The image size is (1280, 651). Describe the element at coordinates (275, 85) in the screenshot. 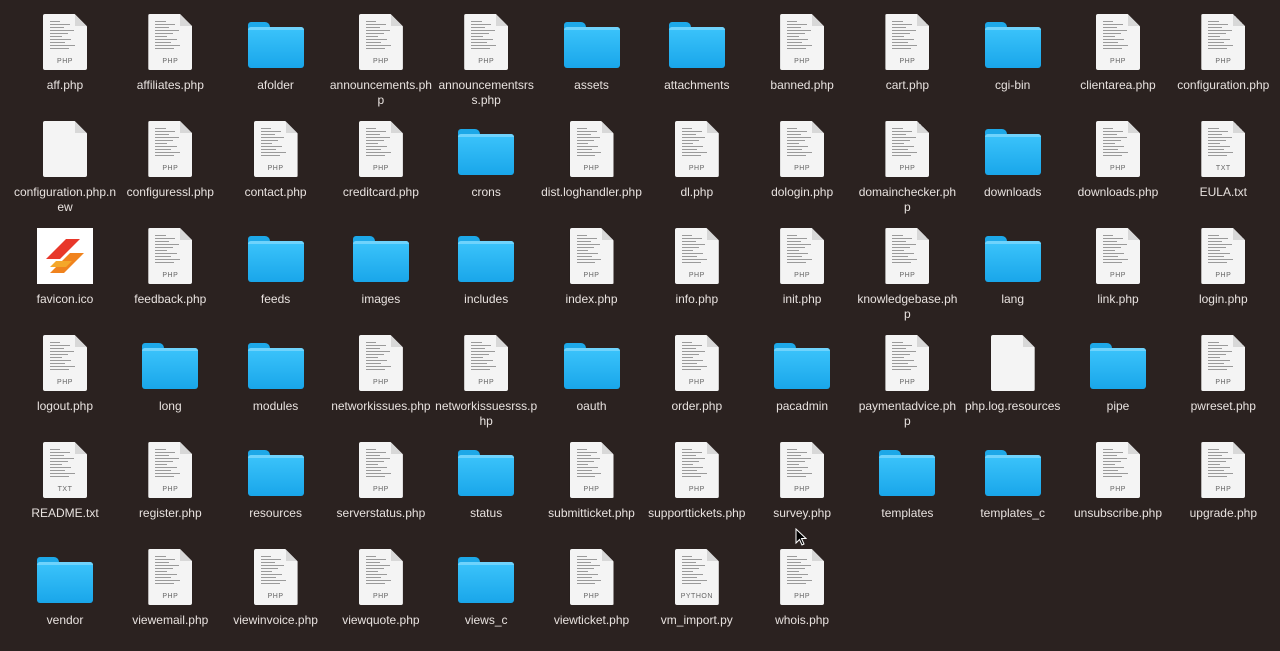

I see `item-label: afolder` at that location.